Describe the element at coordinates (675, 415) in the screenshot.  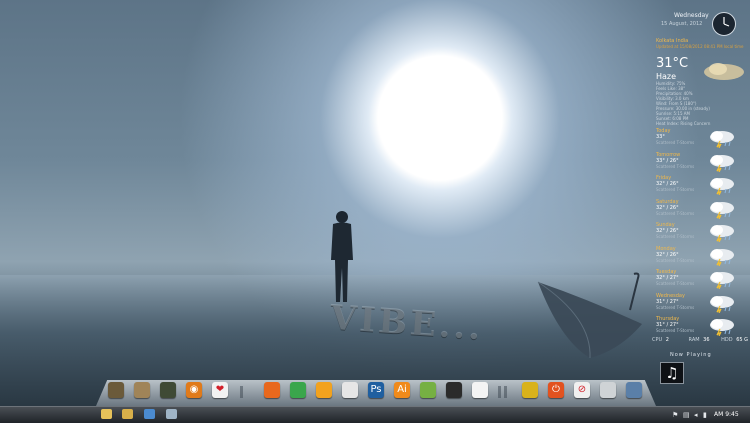
I see `flag-icon: ⚑` at that location.